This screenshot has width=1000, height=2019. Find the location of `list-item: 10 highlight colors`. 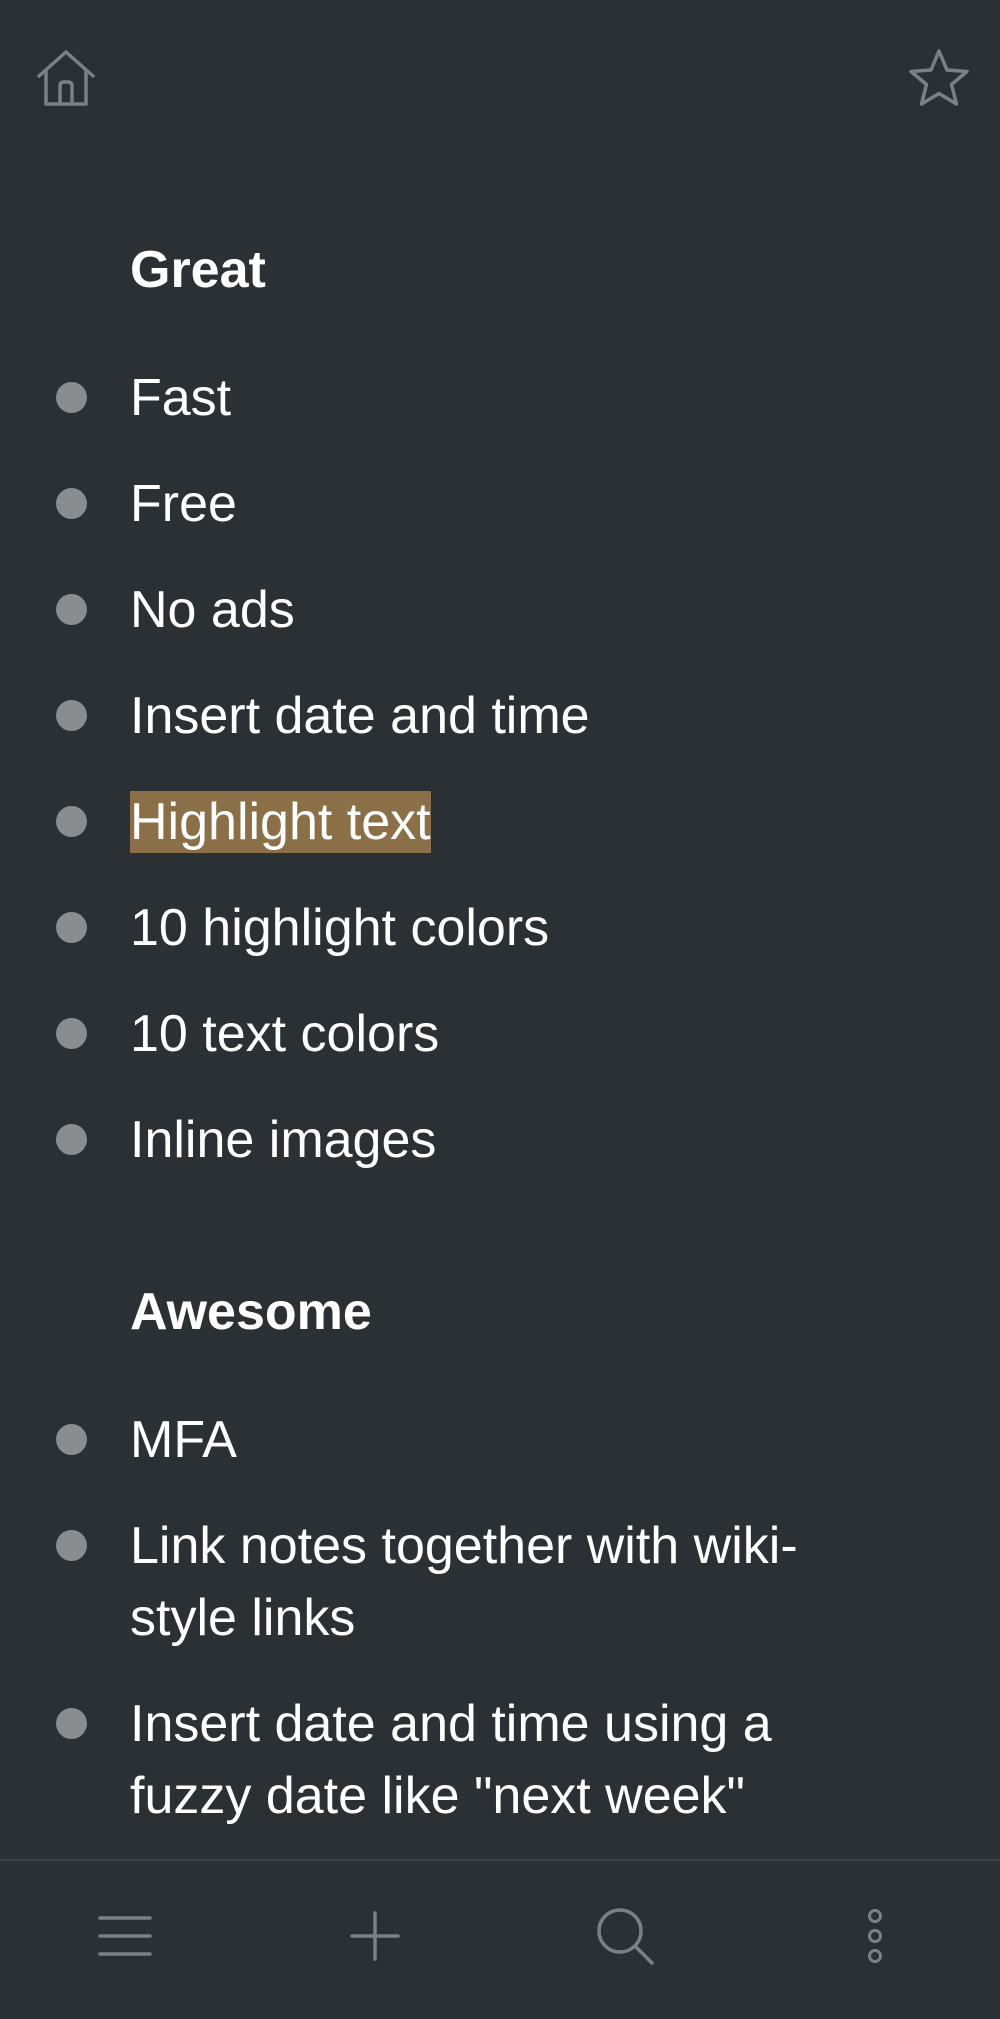

list-item: 10 highlight colors is located at coordinates (473, 928).